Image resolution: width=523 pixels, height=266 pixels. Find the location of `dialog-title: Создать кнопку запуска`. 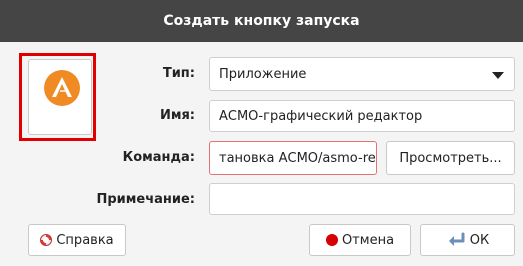

dialog-title: Создать кнопку запуска is located at coordinates (261, 21).